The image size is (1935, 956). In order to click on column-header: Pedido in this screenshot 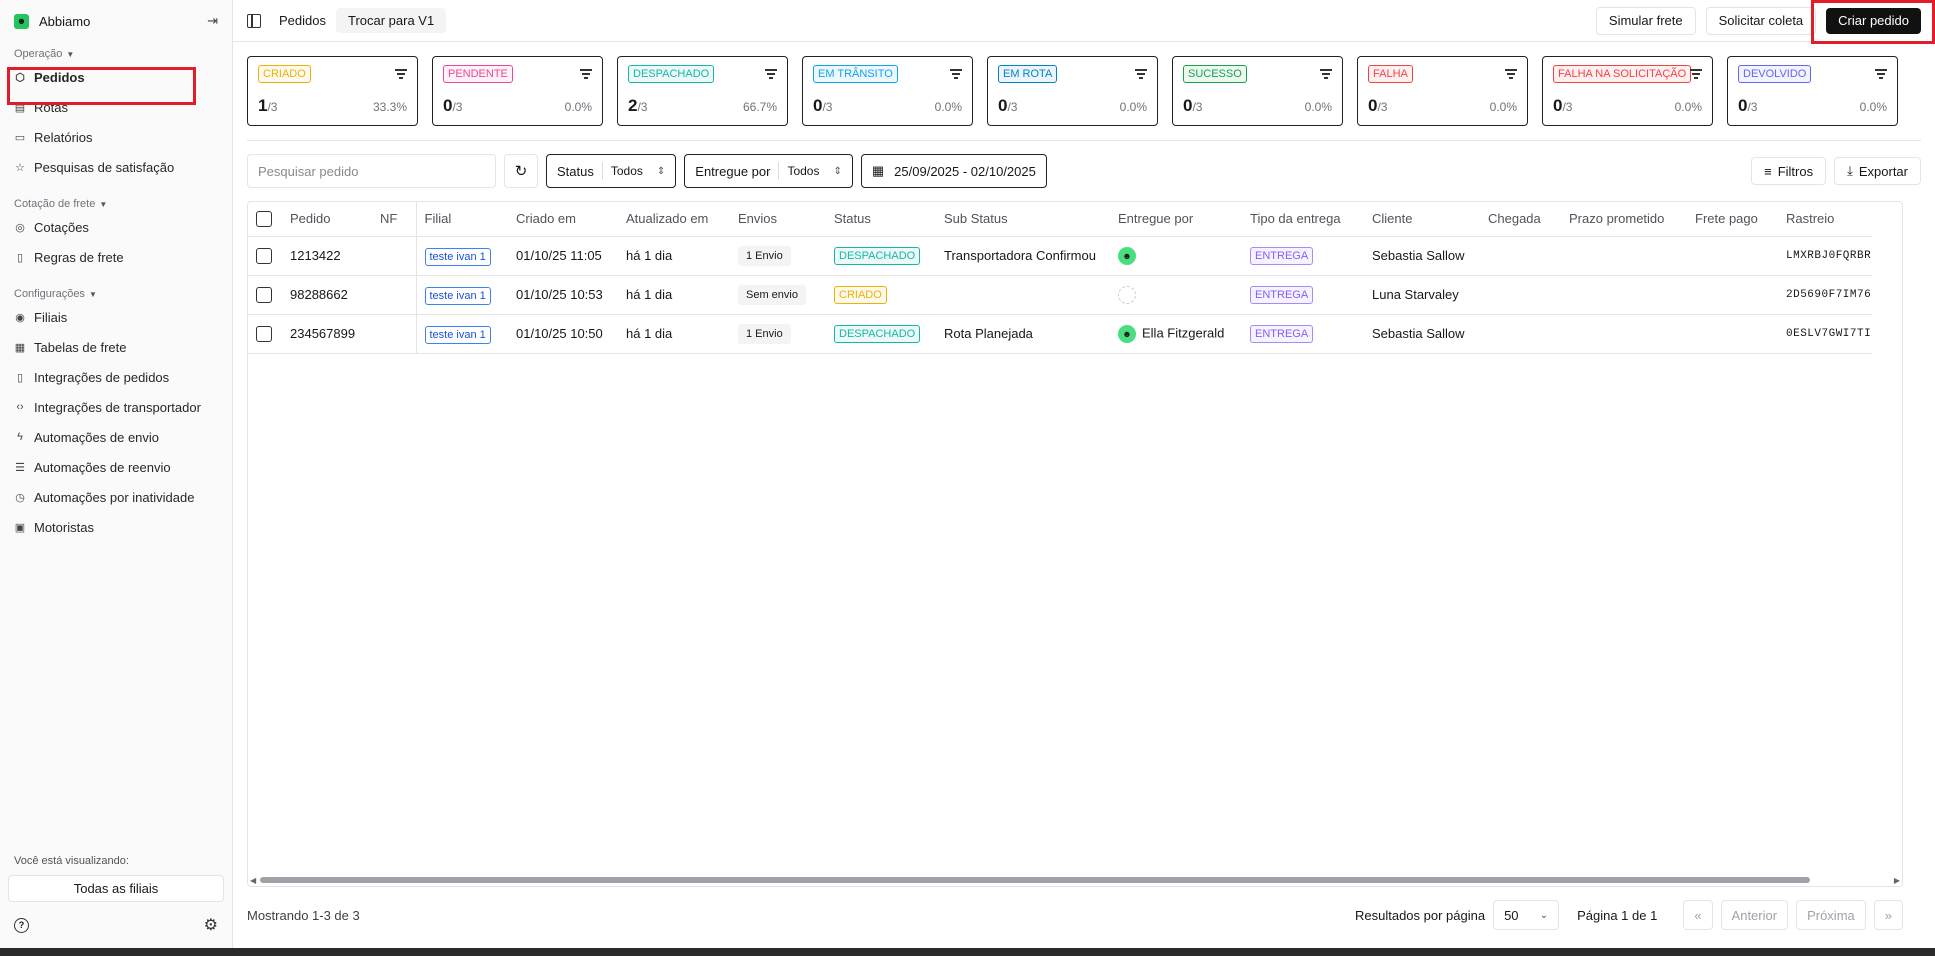, I will do `click(327, 219)`.